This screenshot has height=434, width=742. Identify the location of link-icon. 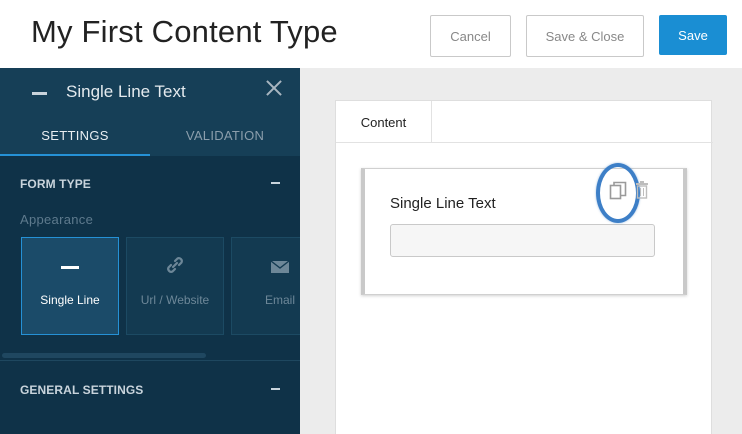
(175, 265).